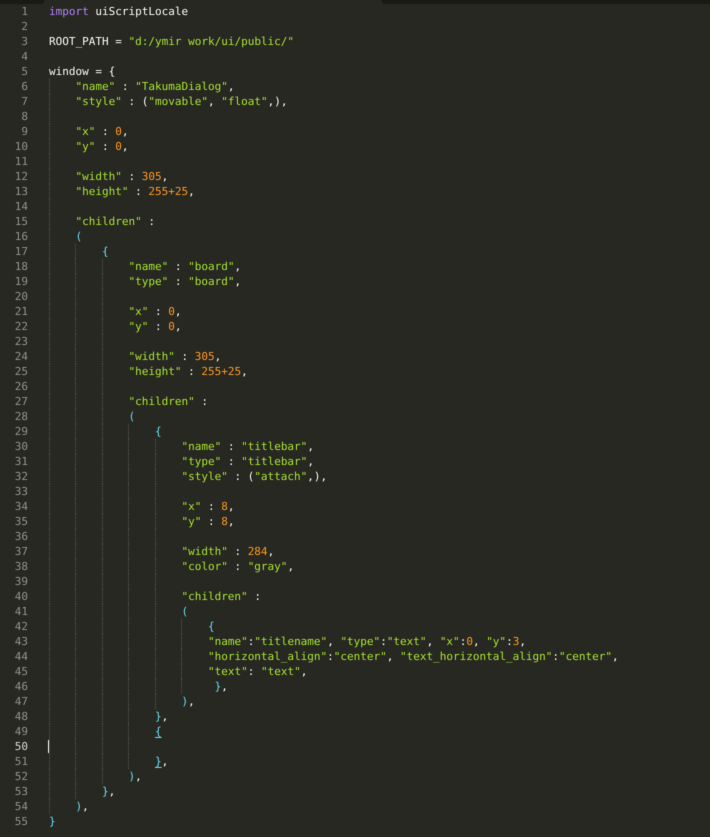  I want to click on line-number: 22, so click(21, 326).